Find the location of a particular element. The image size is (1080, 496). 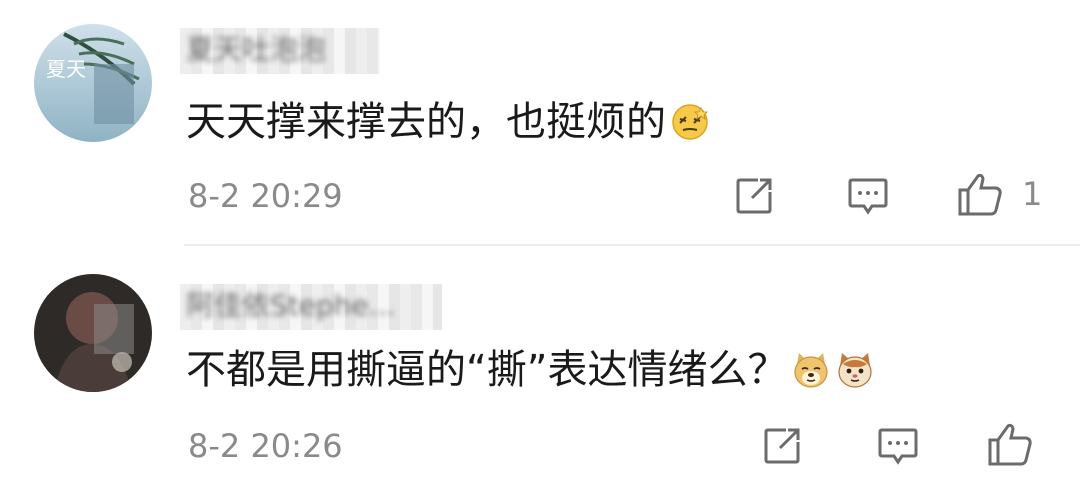

dizzy-face-icon is located at coordinates (690, 122).